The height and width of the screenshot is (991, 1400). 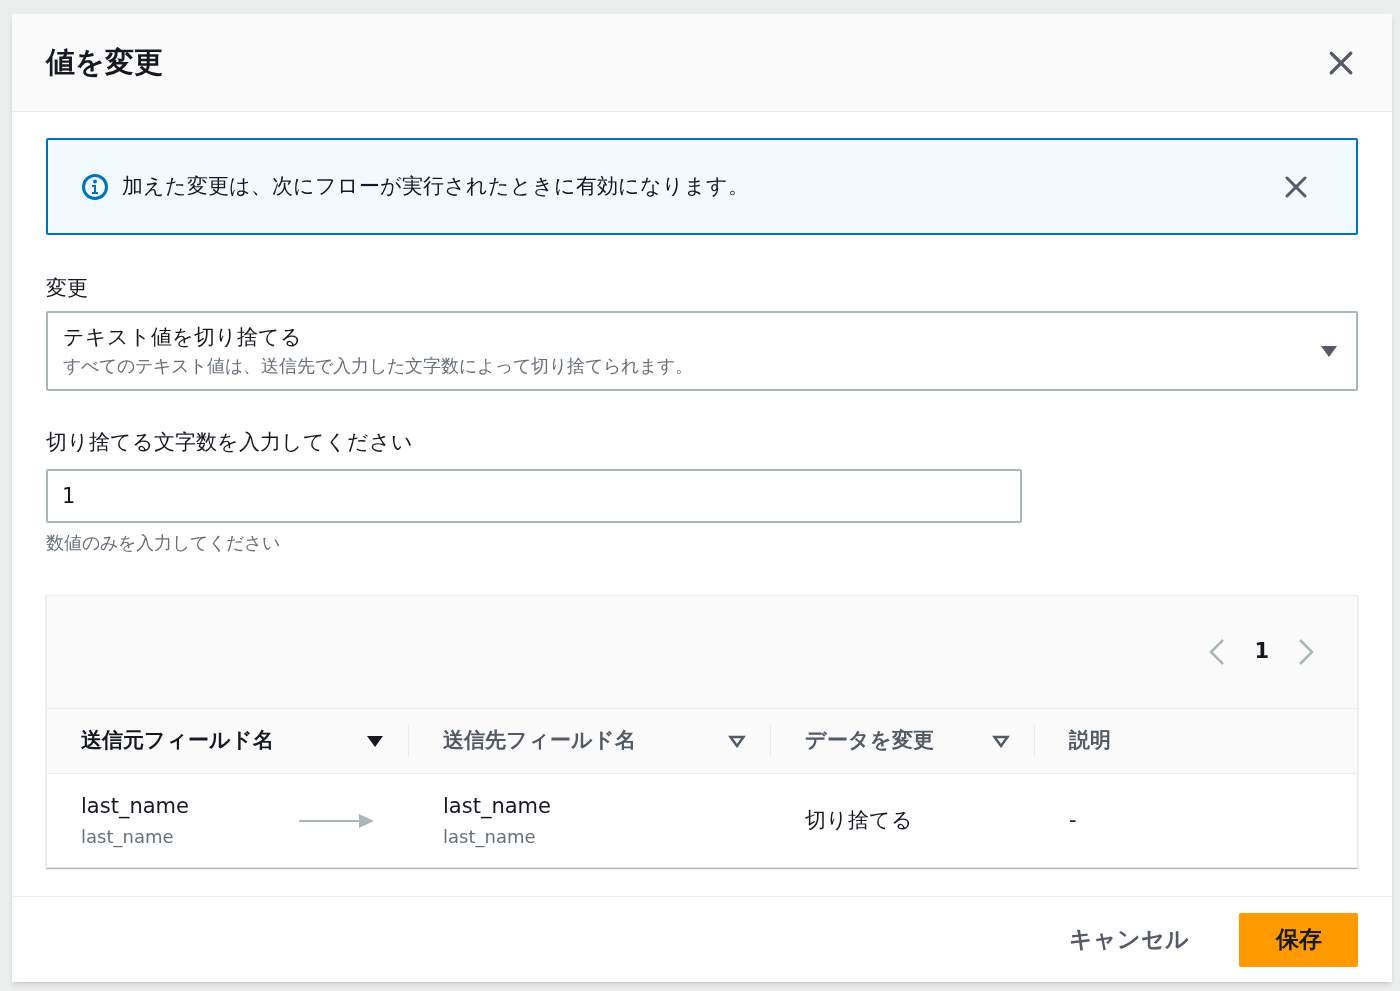 I want to click on table-cell: -, so click(x=1073, y=819).